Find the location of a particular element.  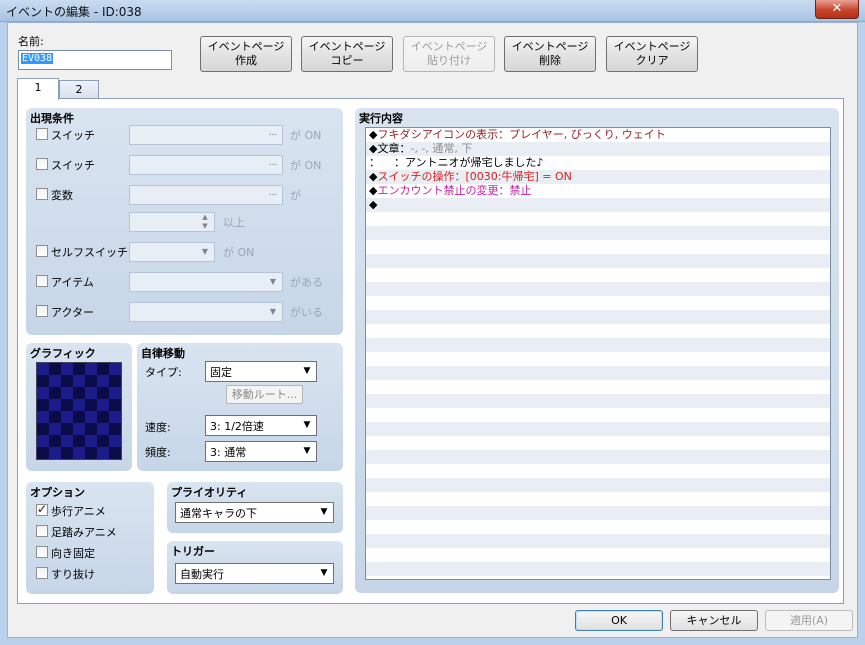

copy-page-line2: コピー is located at coordinates (347, 60).